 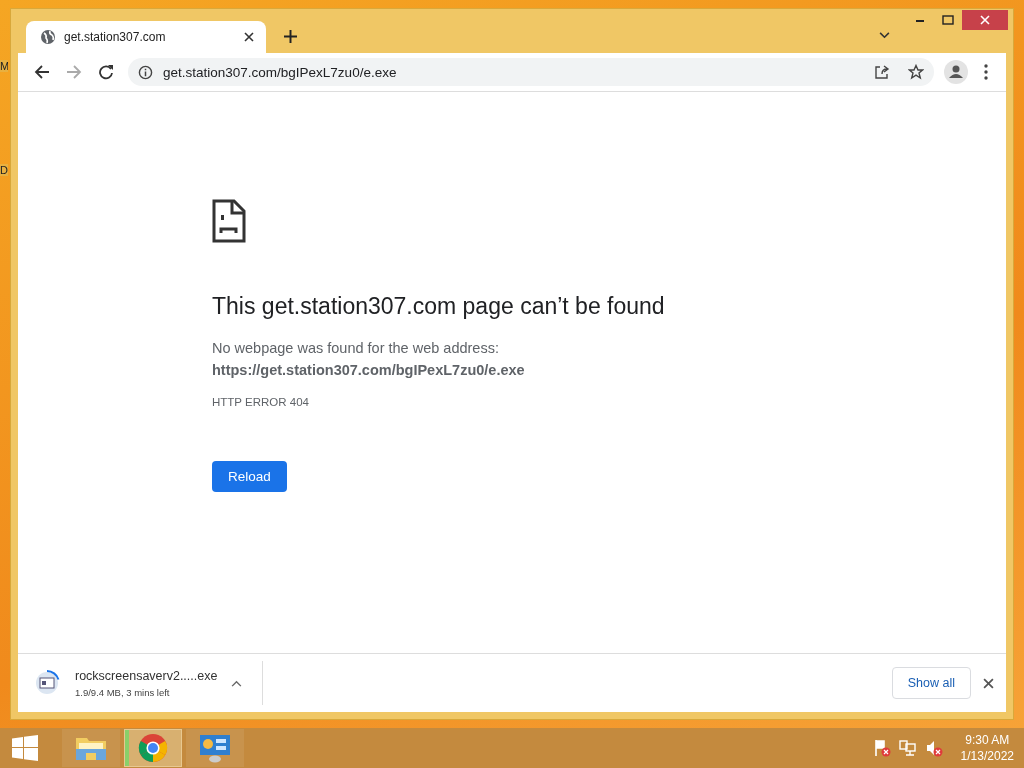 What do you see at coordinates (48, 37) in the screenshot?
I see `globe-icon` at bounding box center [48, 37].